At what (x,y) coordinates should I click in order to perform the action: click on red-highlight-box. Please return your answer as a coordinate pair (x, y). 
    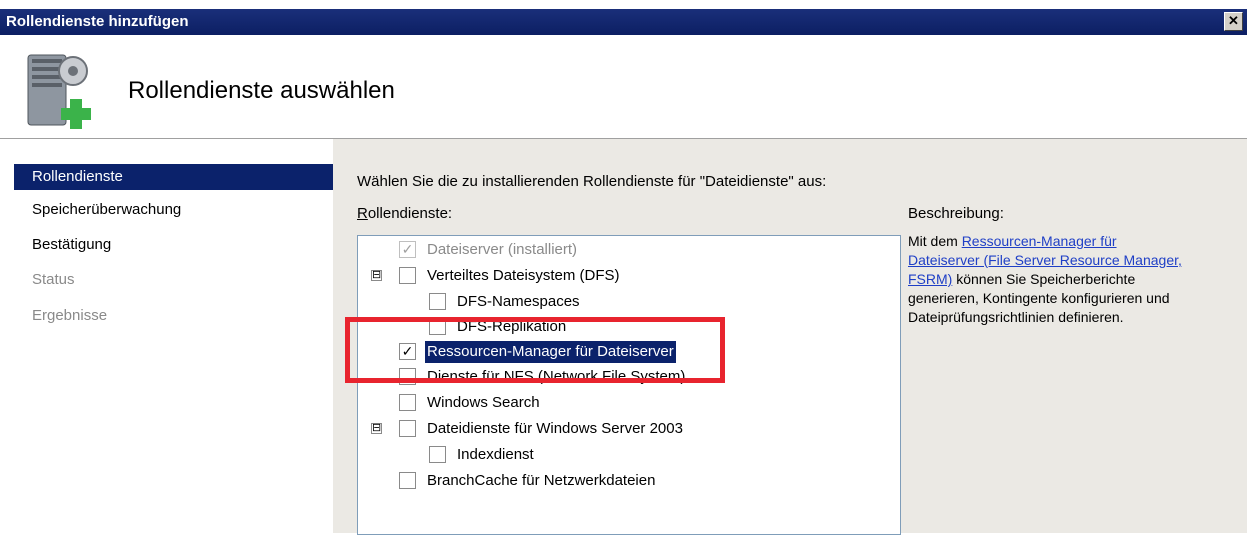
    Looking at the image, I should click on (535, 350).